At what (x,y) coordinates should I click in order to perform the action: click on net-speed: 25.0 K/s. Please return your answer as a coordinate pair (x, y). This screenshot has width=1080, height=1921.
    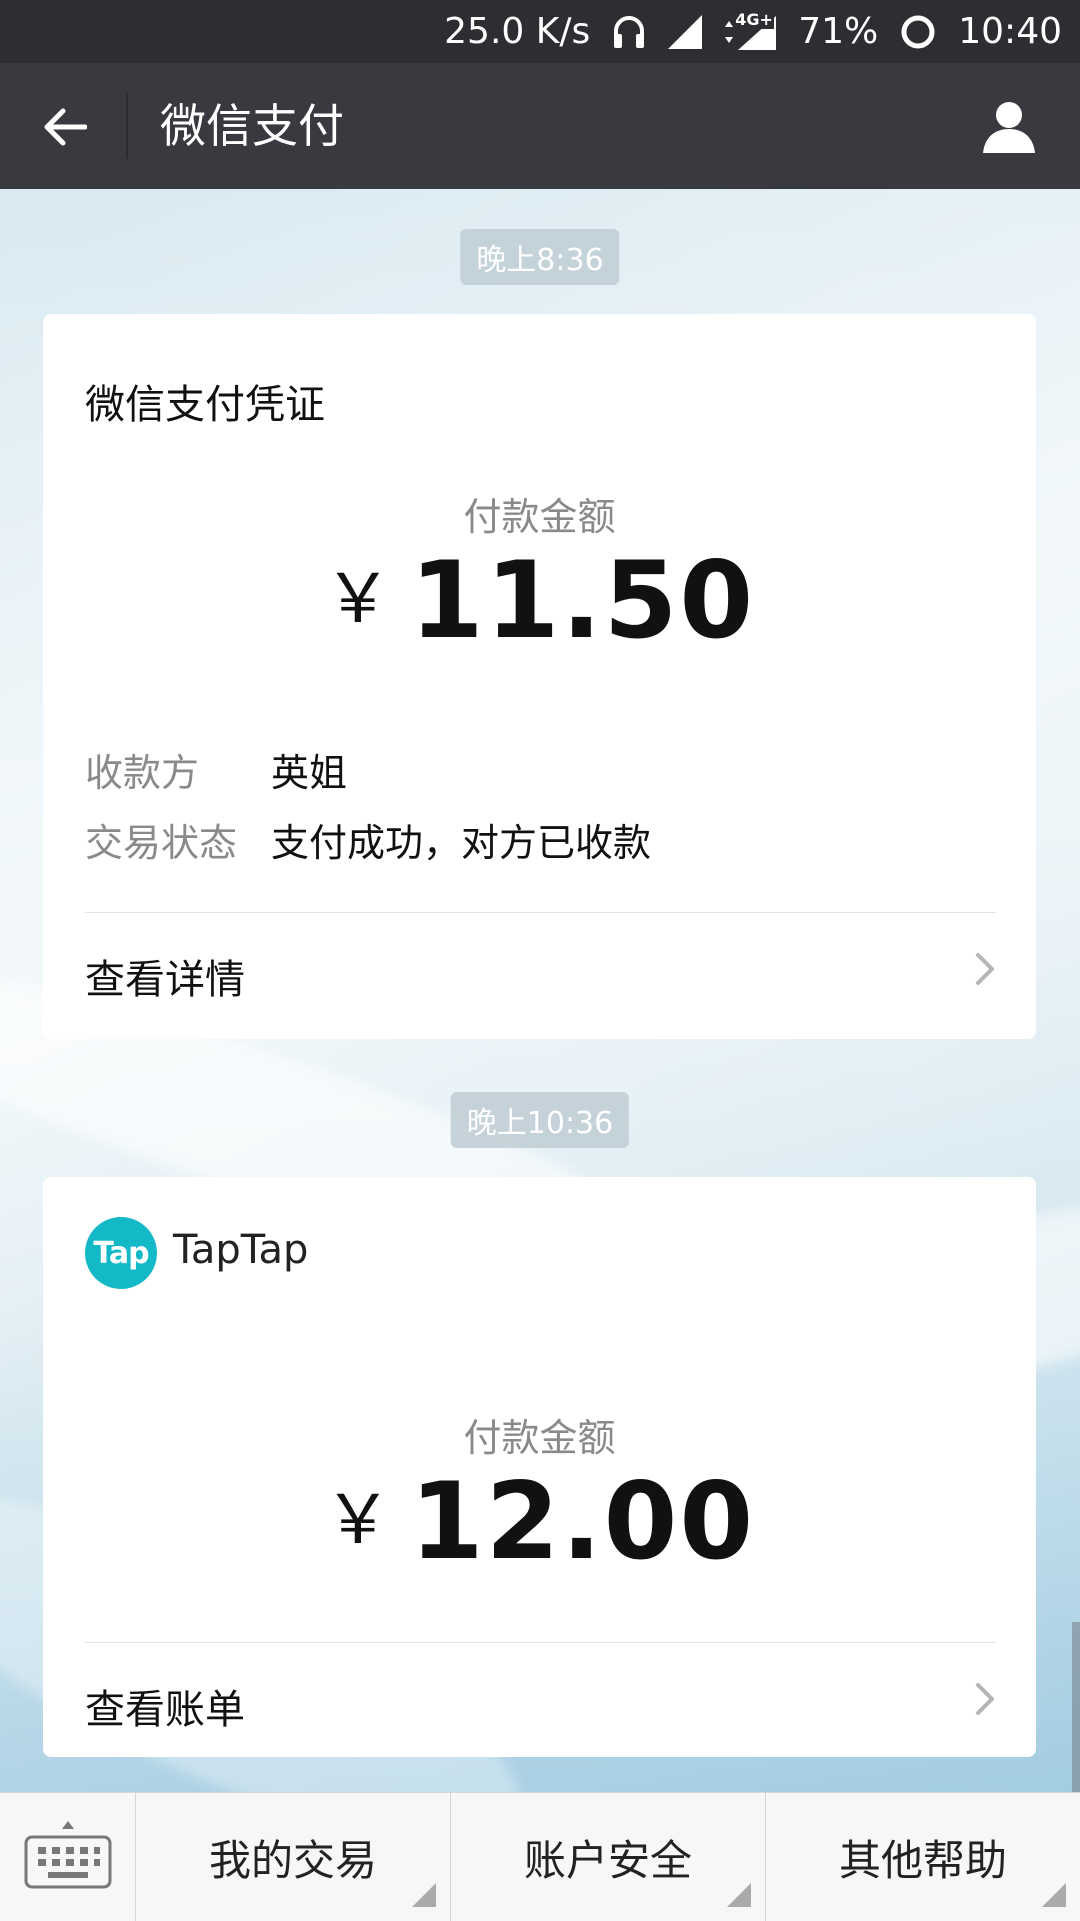
    Looking at the image, I should click on (517, 31).